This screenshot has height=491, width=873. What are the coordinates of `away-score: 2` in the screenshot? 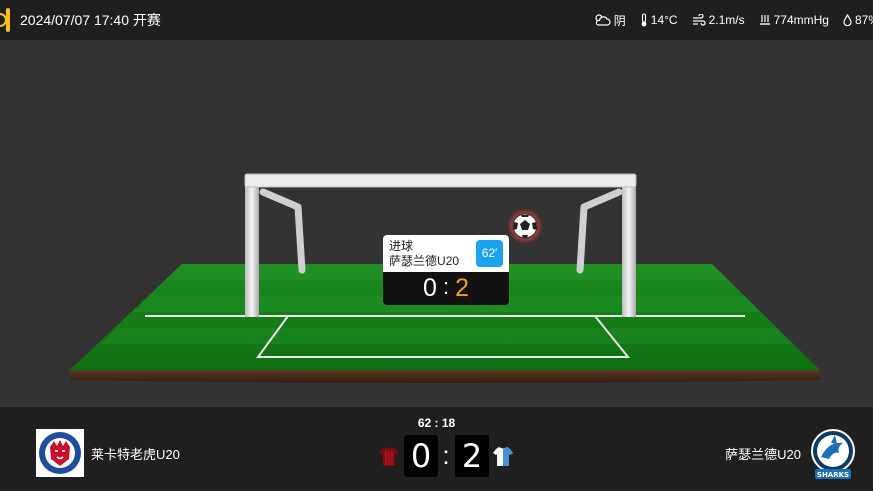 It's located at (472, 456).